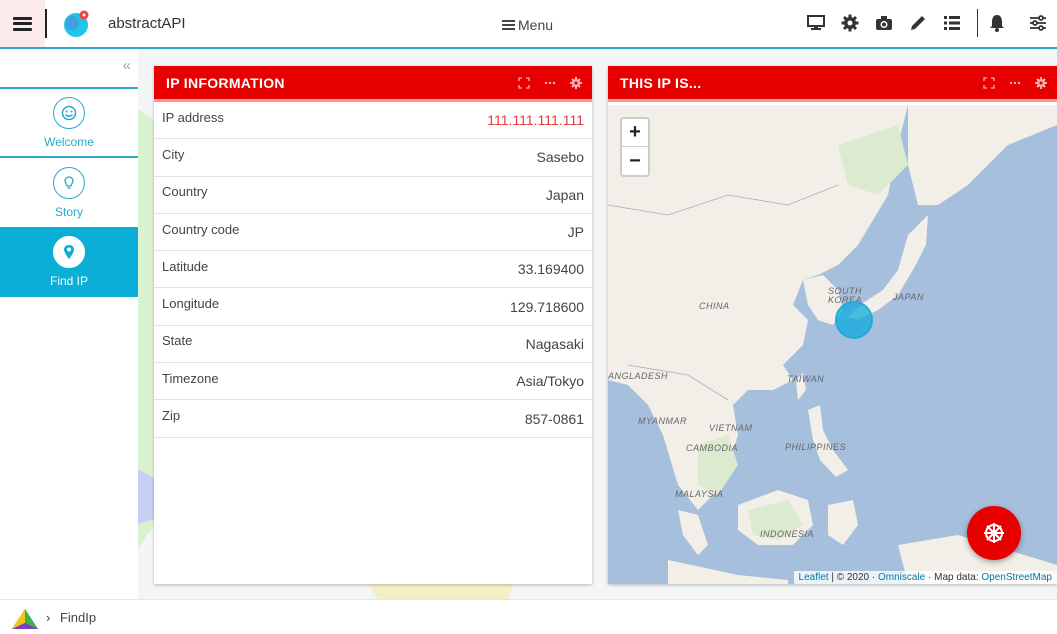 The image size is (1057, 634). I want to click on info-value: Sasebo, so click(560, 157).